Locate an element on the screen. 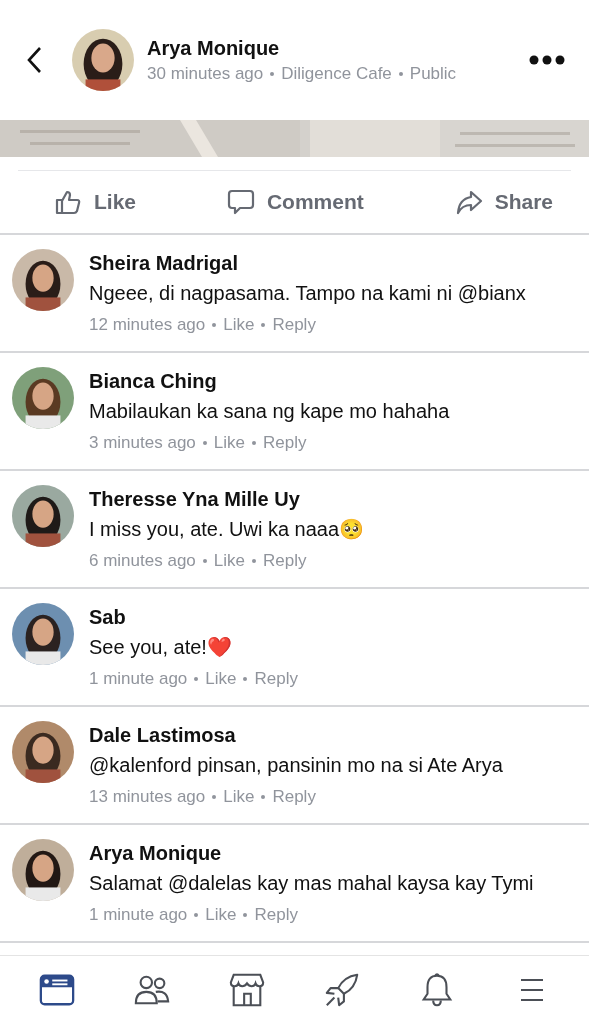 Image resolution: width=589 pixels, height=1024 pixels. comment-time: 3 minutes ago is located at coordinates (142, 443).